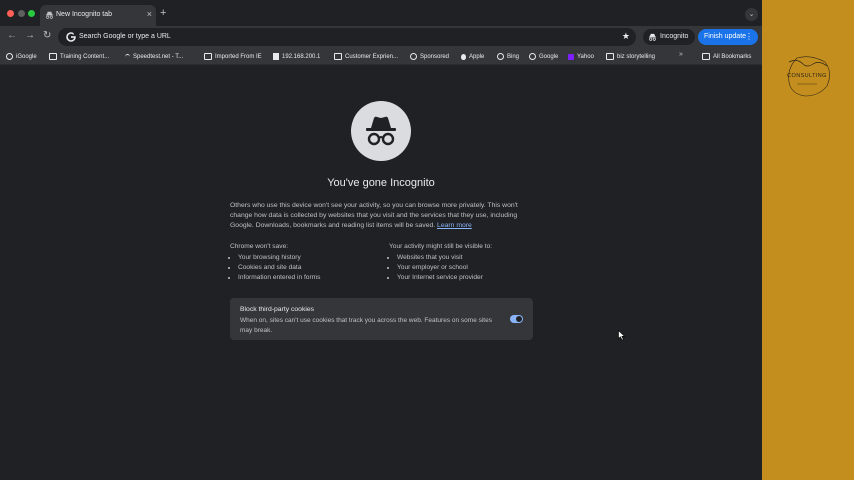 This screenshot has height=480, width=854. I want to click on finish-update-button: Finish update ⋮, so click(728, 37).